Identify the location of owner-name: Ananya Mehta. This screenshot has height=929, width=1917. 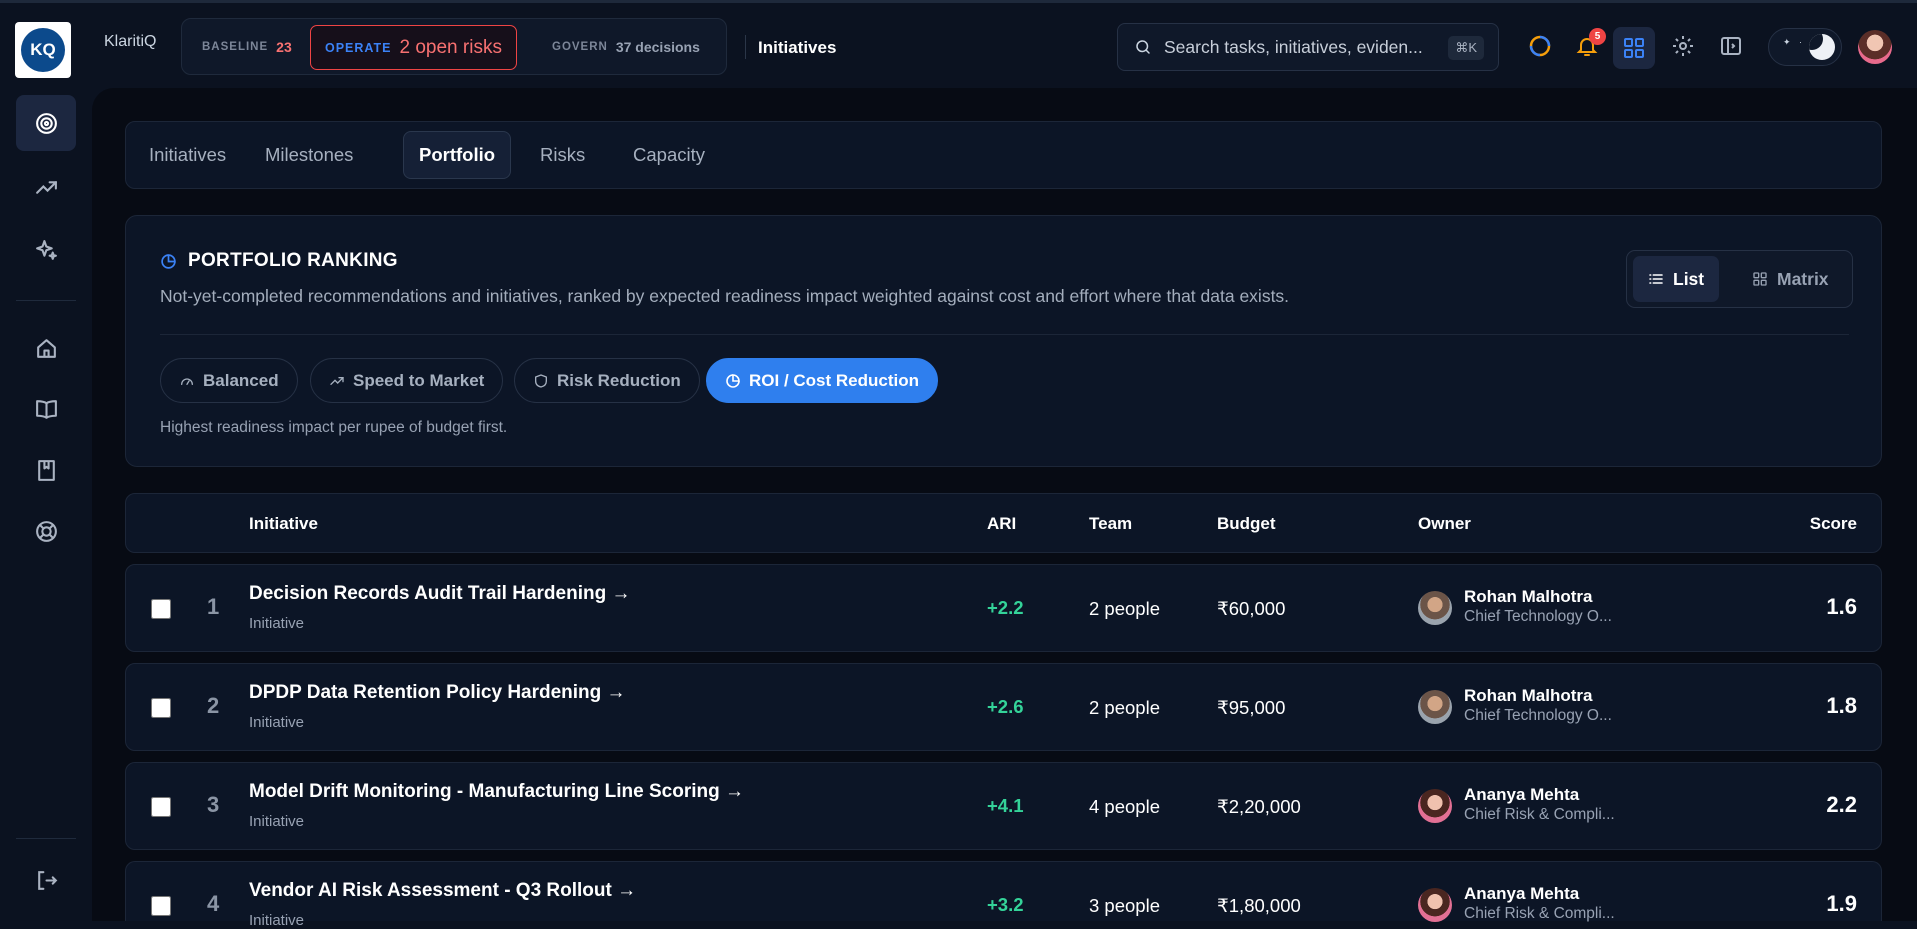
(1522, 794).